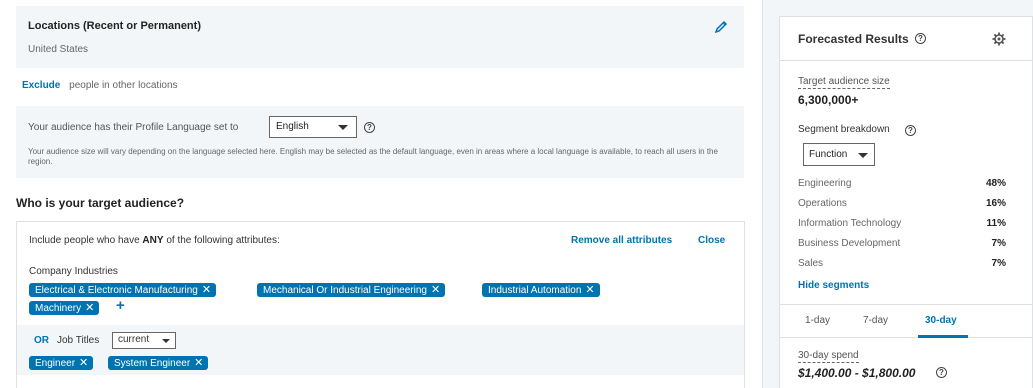  I want to click on tag-label: Machinery, so click(58, 308).